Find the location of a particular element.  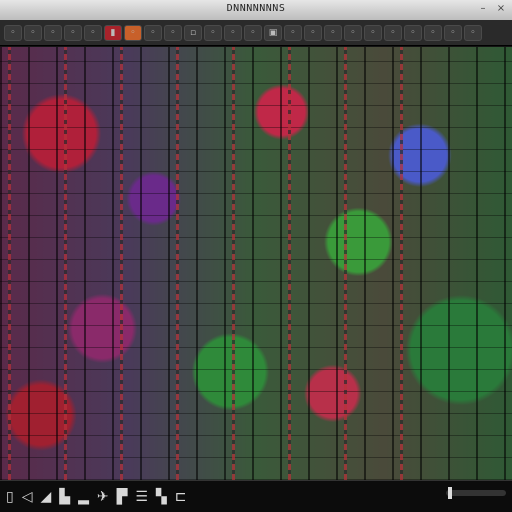

plane-icon: ✈ is located at coordinates (103, 497).